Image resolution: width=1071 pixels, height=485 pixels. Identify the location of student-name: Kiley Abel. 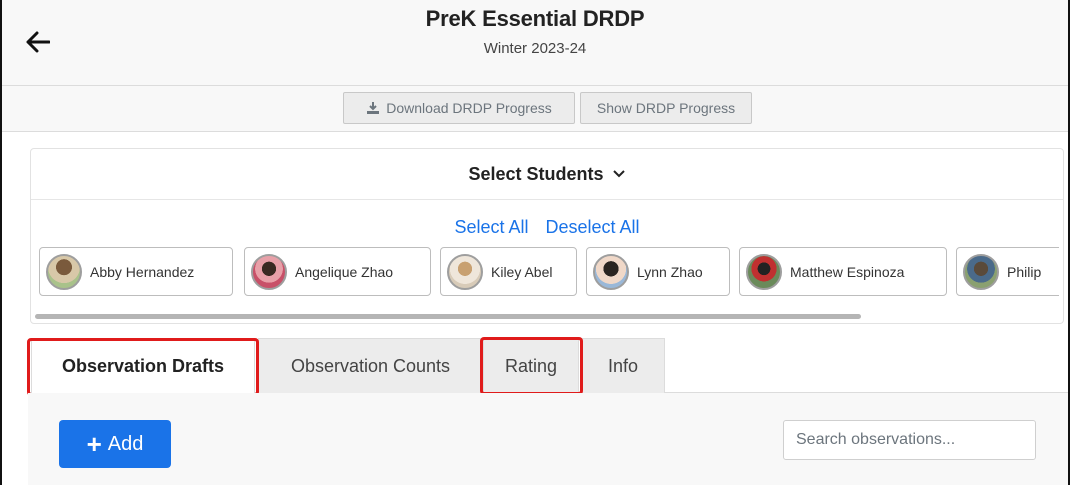
(522, 271).